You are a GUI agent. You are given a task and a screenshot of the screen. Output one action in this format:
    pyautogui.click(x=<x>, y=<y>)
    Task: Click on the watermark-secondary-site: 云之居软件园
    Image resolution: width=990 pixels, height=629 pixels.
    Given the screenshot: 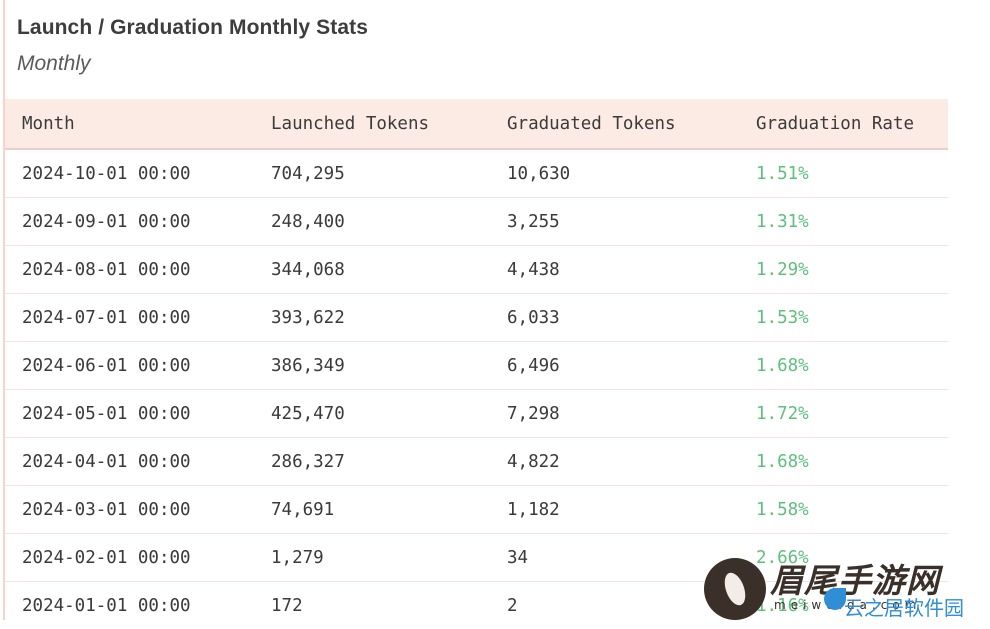 What is the action you would take?
    pyautogui.click(x=904, y=608)
    